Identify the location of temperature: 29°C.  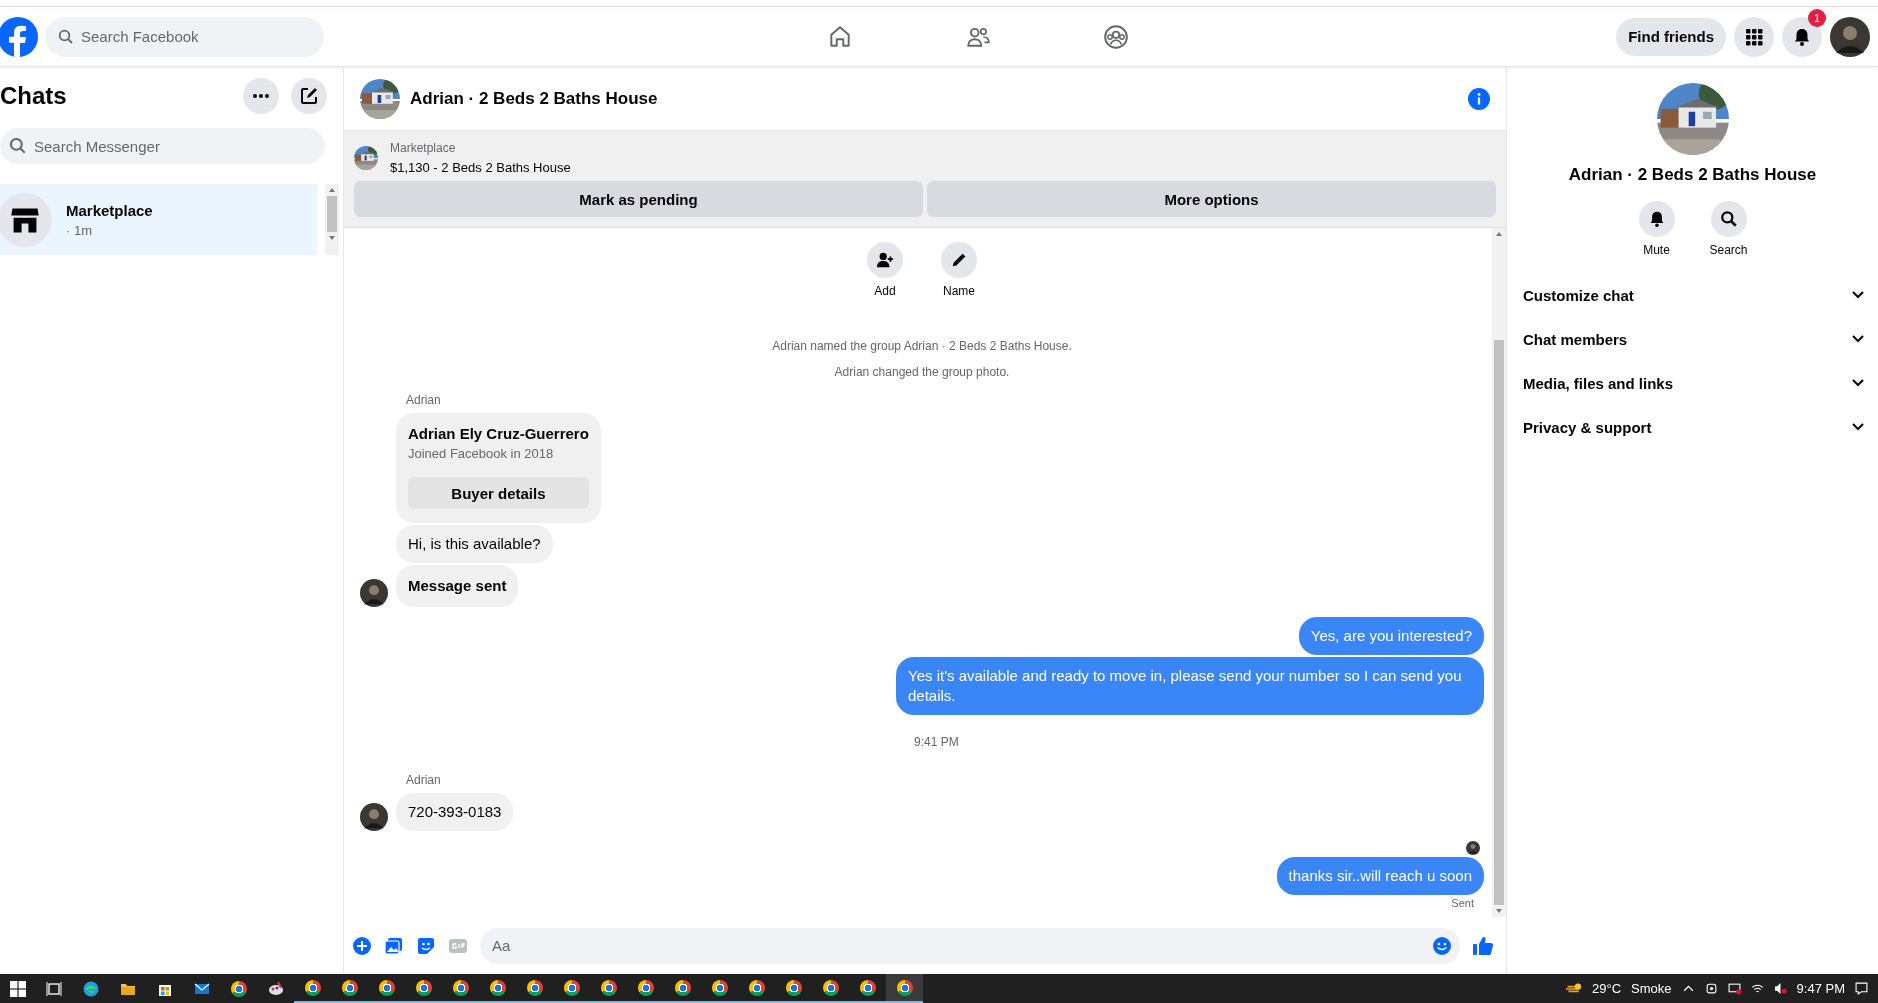
(1607, 988).